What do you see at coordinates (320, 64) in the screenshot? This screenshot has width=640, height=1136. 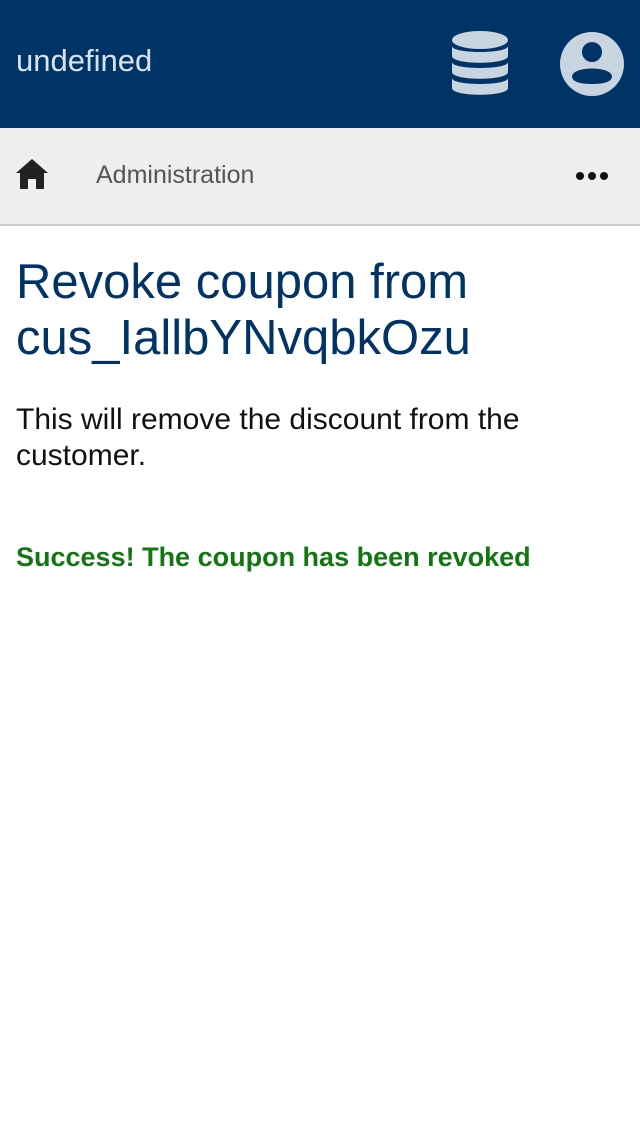 I see `top-app-bar: undefined` at bounding box center [320, 64].